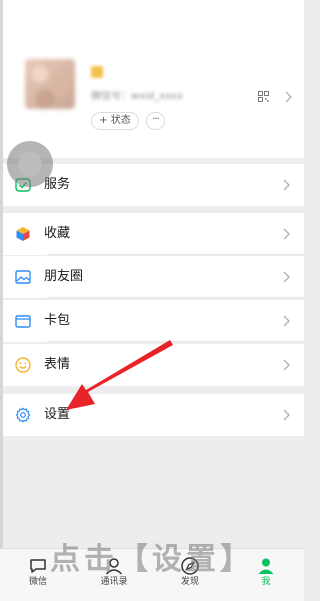 This screenshot has height=601, width=320. I want to click on nickname, so click(97, 72).